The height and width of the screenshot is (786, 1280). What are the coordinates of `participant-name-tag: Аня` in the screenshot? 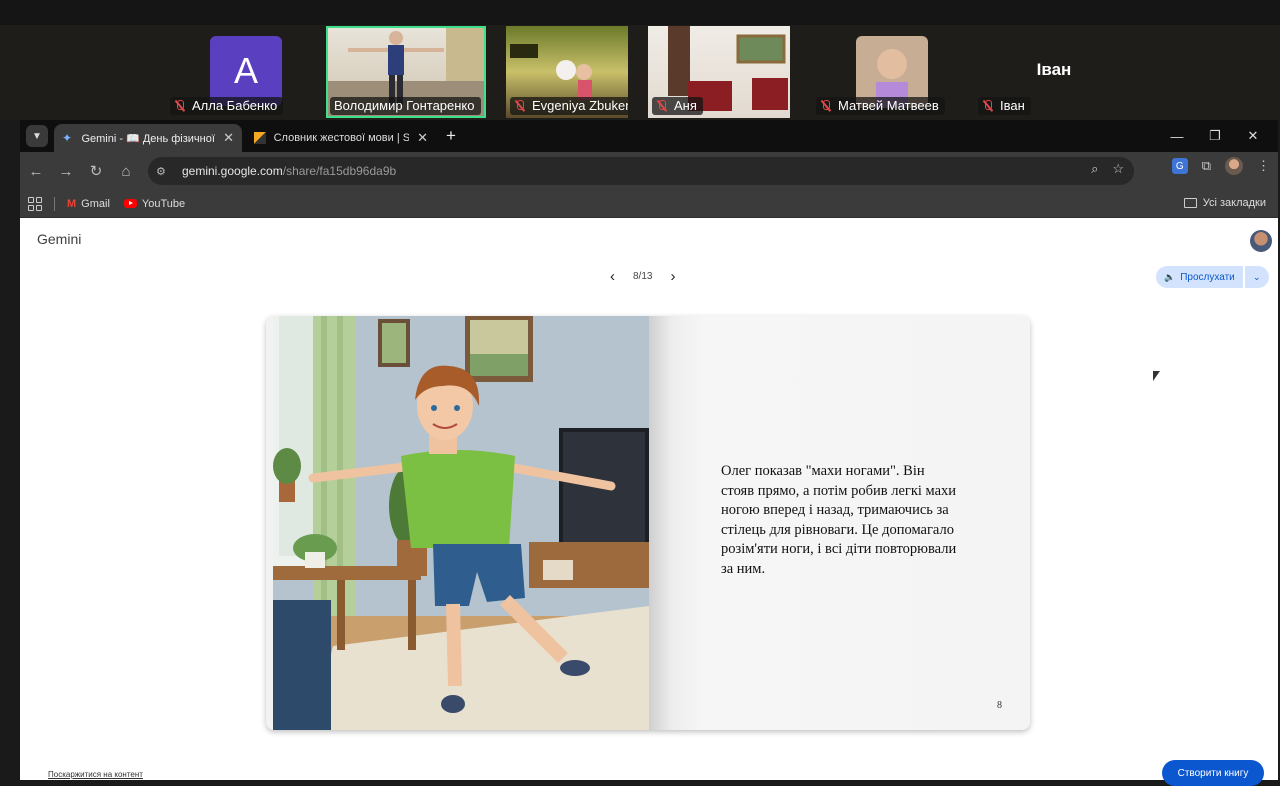 It's located at (677, 106).